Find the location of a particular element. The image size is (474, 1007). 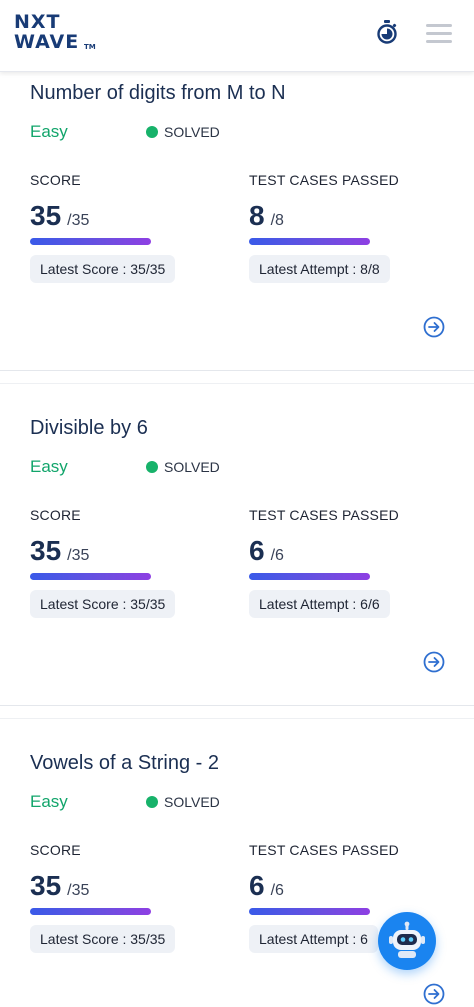

logo-trademark: TM is located at coordinates (90, 47).